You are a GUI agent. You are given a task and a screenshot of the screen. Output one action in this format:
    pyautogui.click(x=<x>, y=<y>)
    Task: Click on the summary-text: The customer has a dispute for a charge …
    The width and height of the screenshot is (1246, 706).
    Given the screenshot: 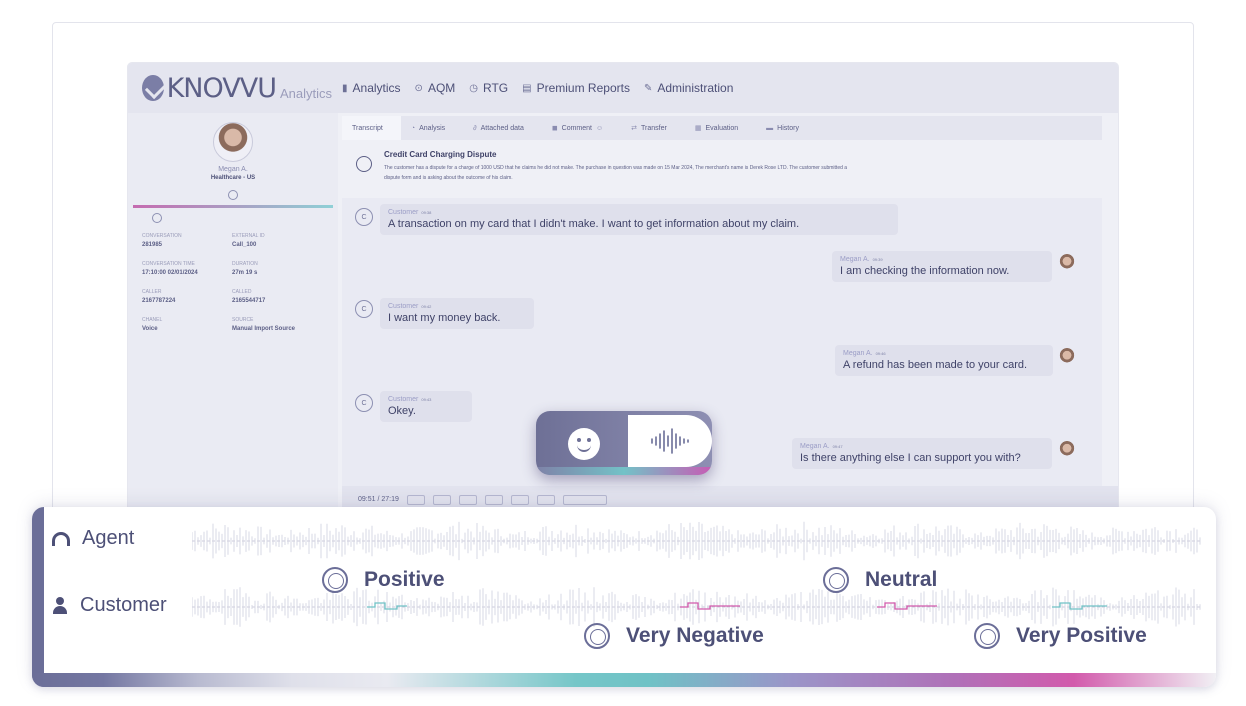 What is the action you would take?
    pyautogui.click(x=616, y=173)
    